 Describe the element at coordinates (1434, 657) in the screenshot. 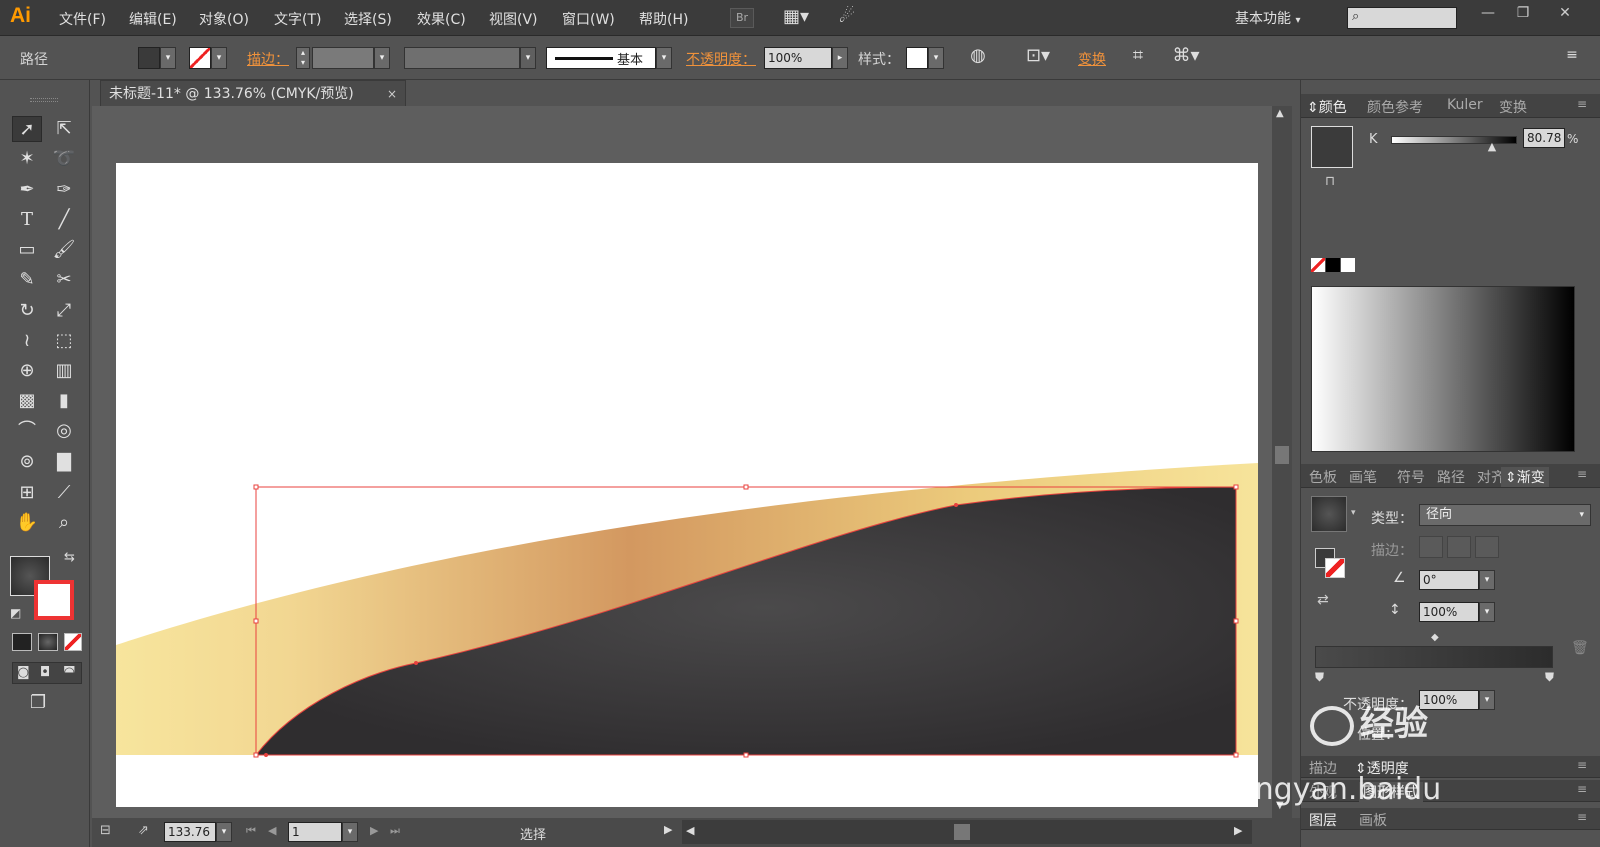

I see `gradient-slider` at that location.